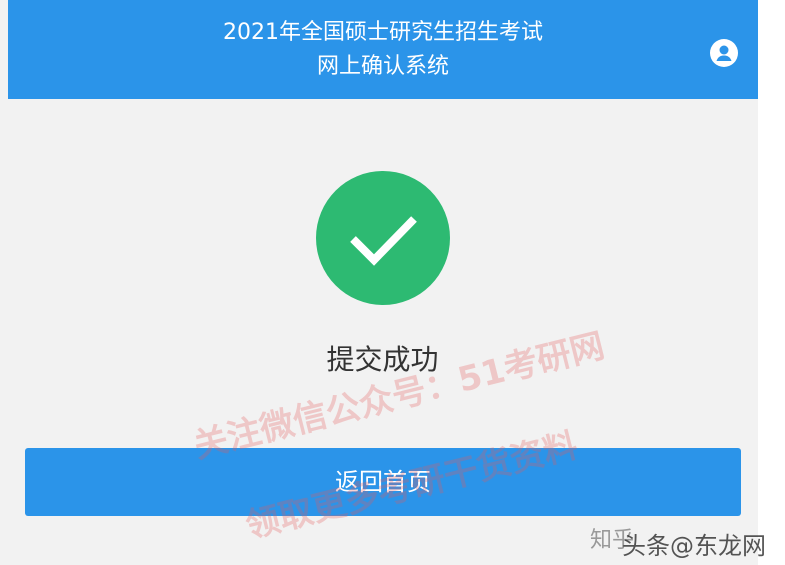  What do you see at coordinates (383, 482) in the screenshot?
I see `return-home-button: 返回首页` at bounding box center [383, 482].